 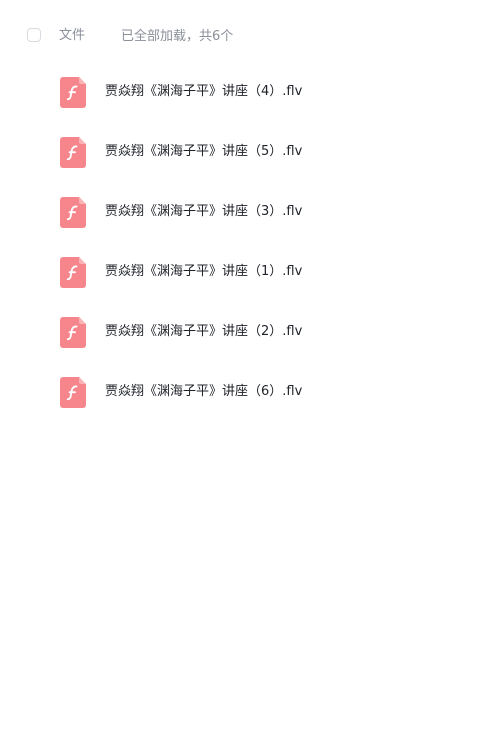 I want to click on file-row: 贾焱翔《渊海子平》讲座（4）.flv, so click(x=243, y=92).